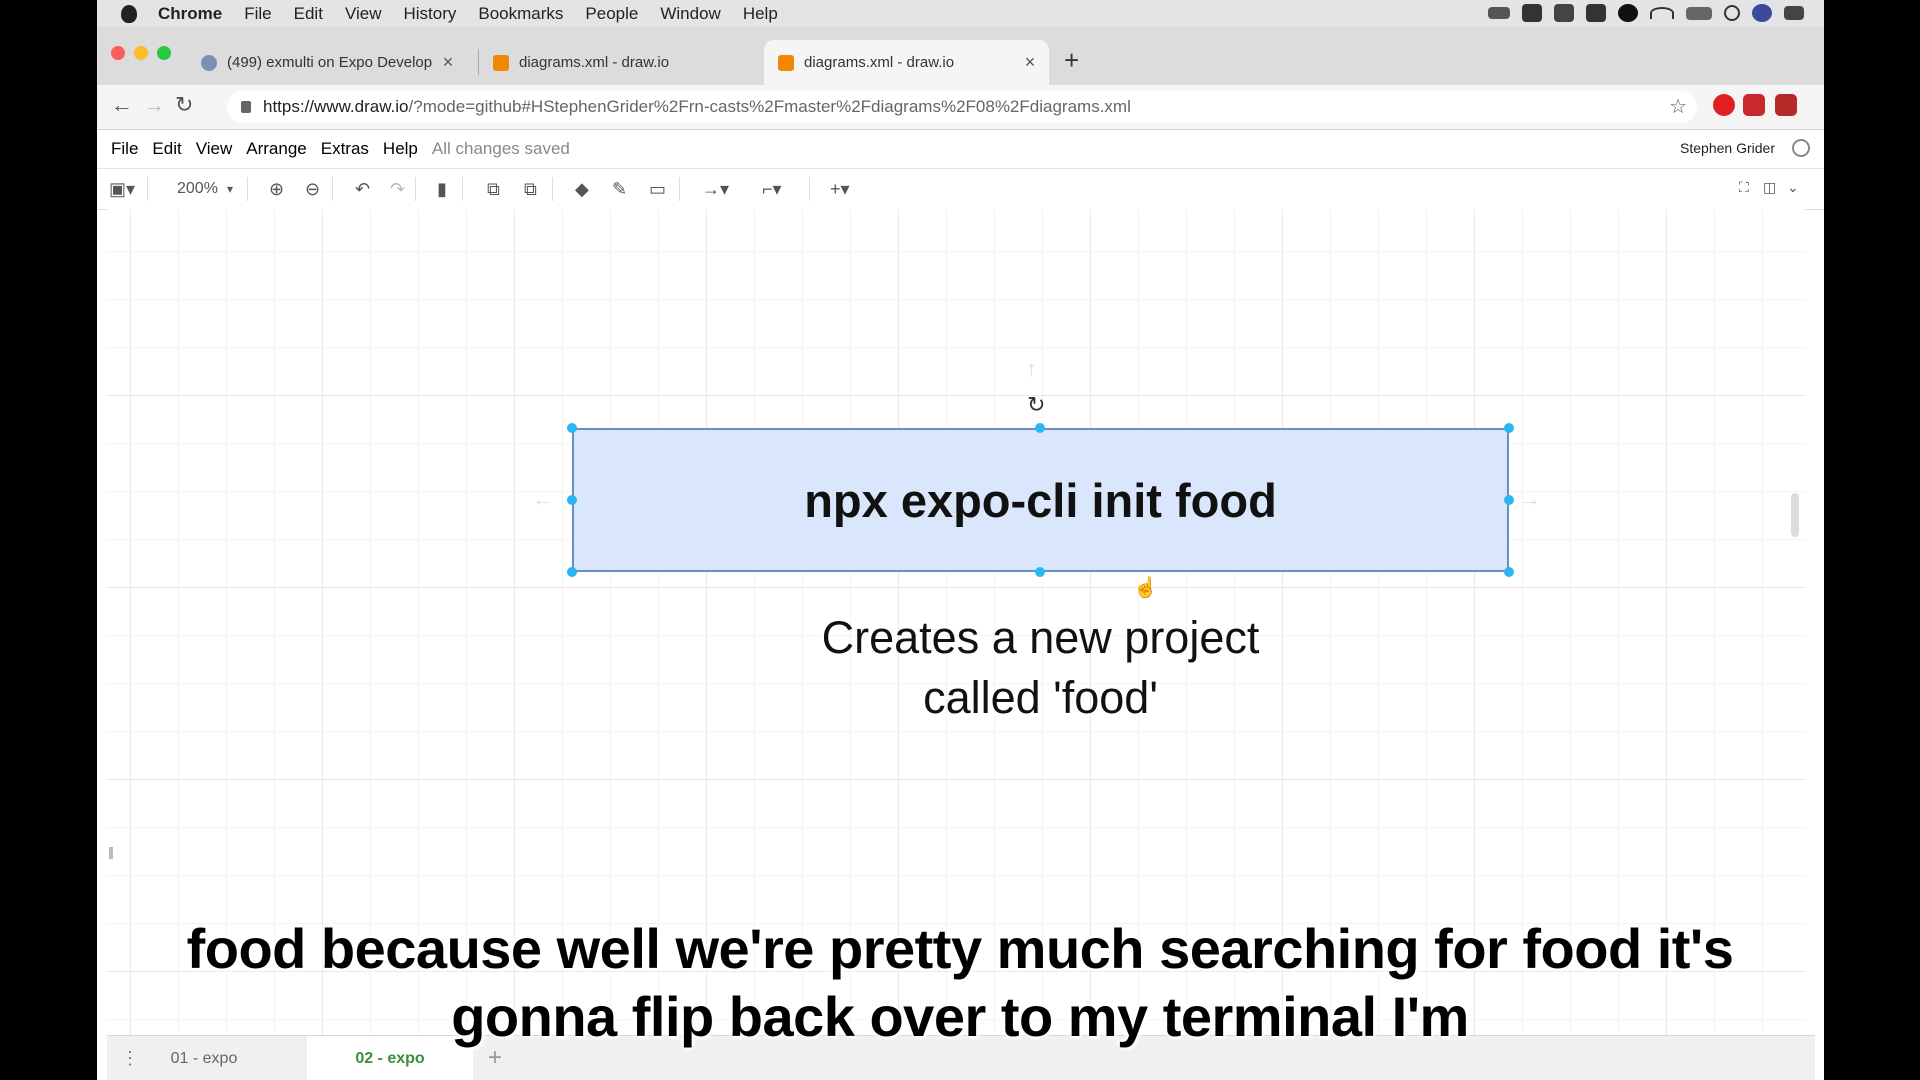 This screenshot has height=1080, width=1920. Describe the element at coordinates (530, 189) in the screenshot. I see `to-back-icon: ⧉` at that location.